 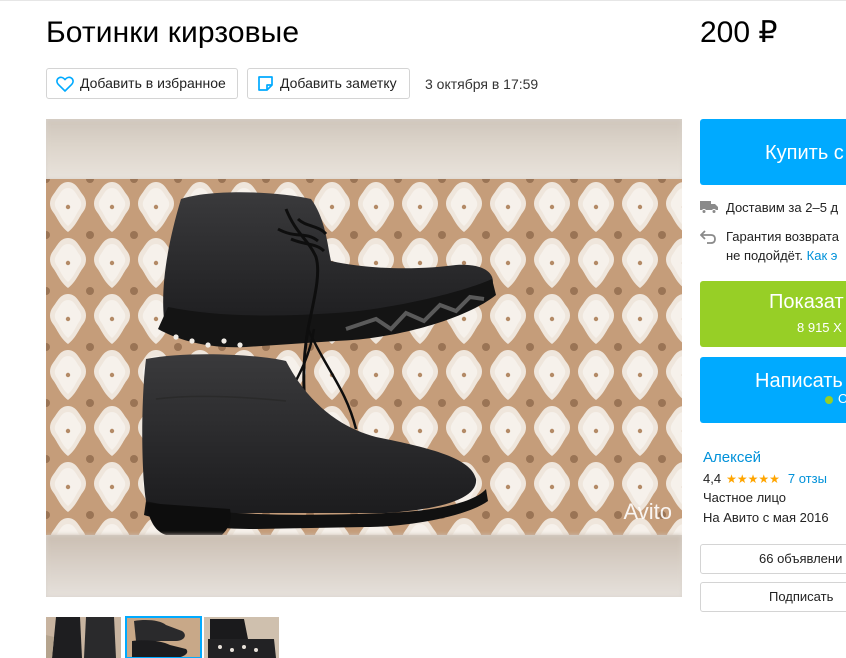 What do you see at coordinates (753, 478) in the screenshot?
I see `rating-stars: ★★★★★` at bounding box center [753, 478].